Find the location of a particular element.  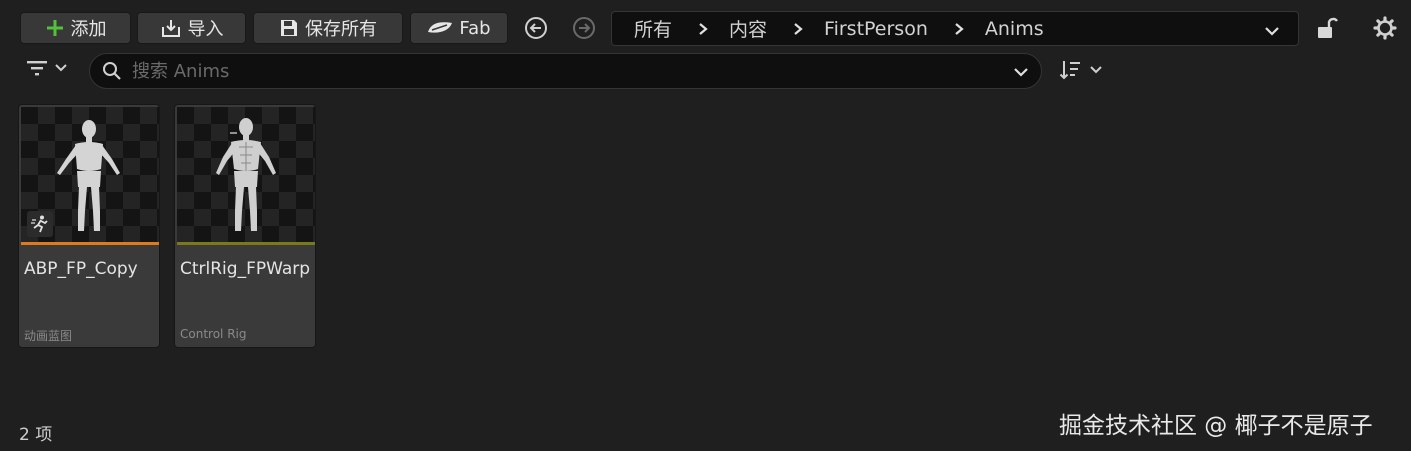

add-button: 添加 is located at coordinates (75, 28).